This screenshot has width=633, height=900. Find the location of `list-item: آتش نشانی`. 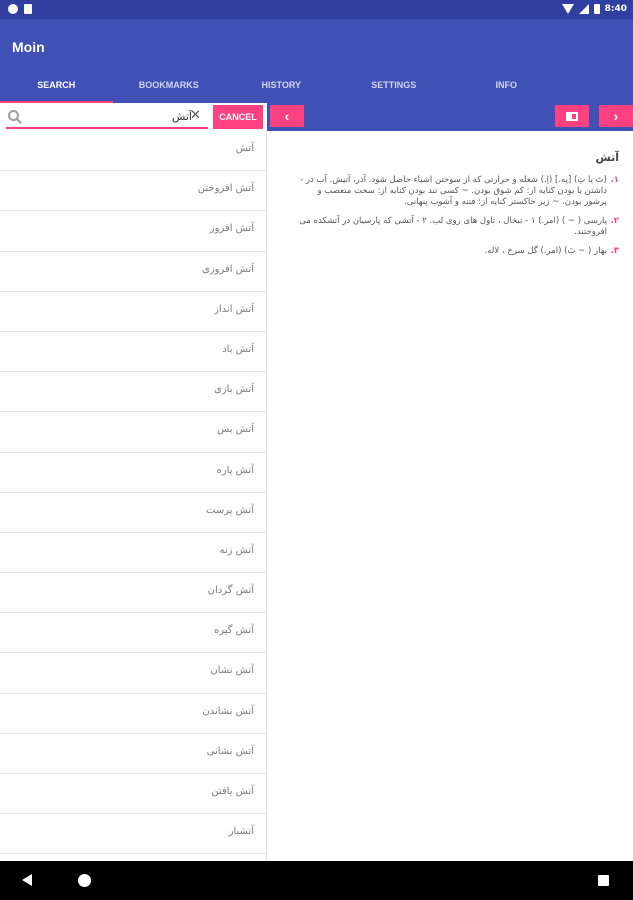

list-item: آتش نشانی is located at coordinates (133, 754).